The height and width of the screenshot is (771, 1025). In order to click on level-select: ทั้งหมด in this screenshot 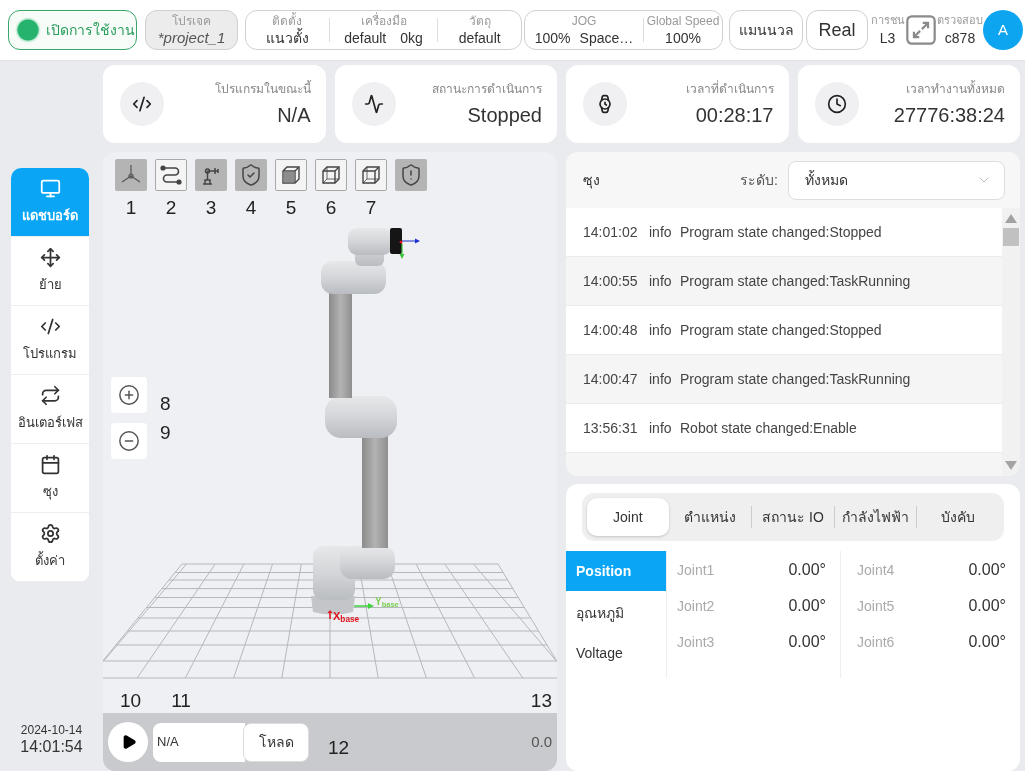, I will do `click(896, 180)`.